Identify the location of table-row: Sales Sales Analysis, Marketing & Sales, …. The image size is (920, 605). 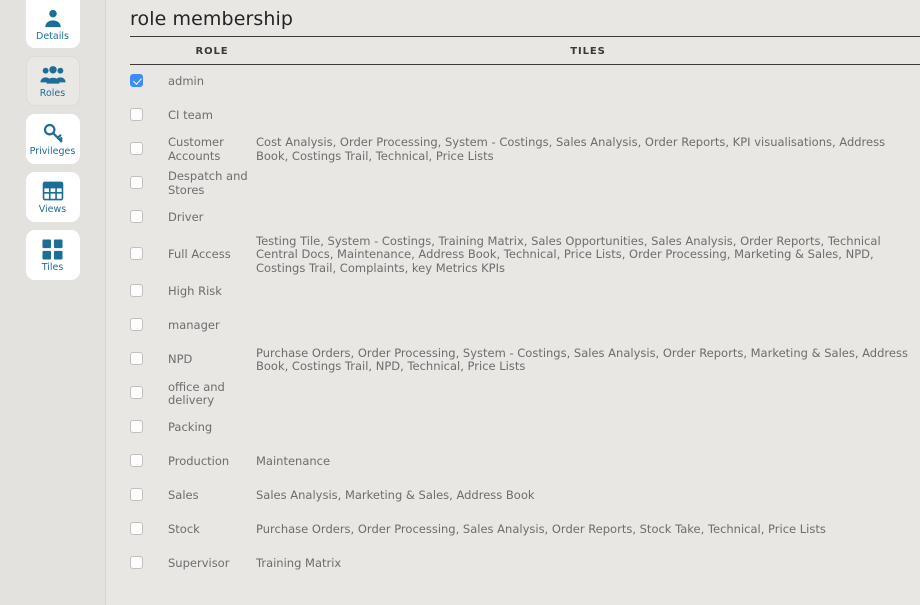
(525, 496).